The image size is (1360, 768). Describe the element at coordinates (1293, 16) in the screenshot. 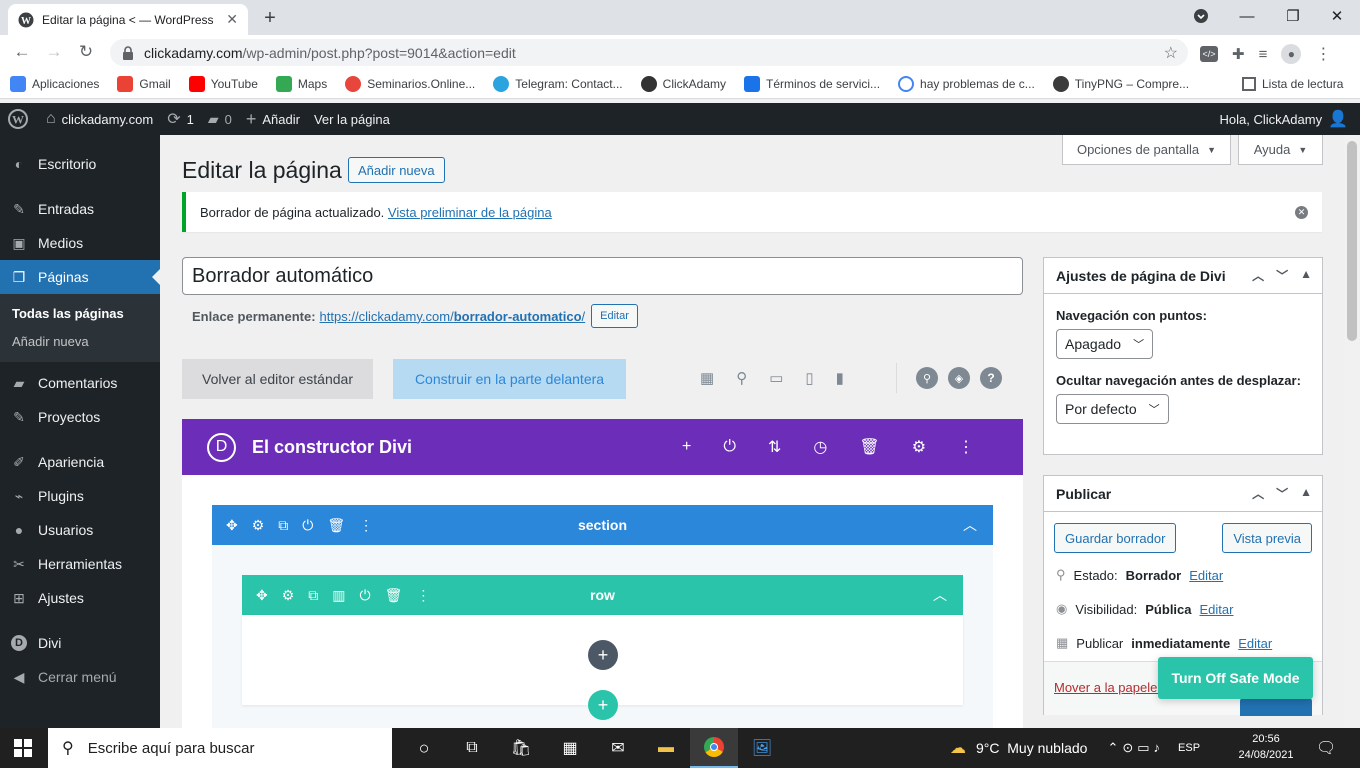

I see `restore-button: ❐` at that location.